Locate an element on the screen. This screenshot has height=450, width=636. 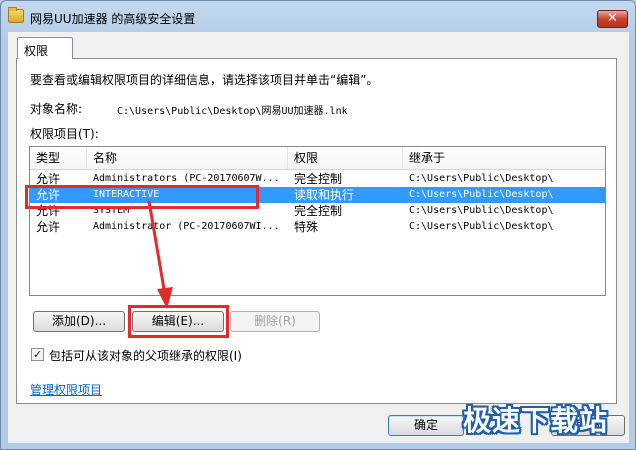
column-header-inherited: 继承于 is located at coordinates (504, 158).